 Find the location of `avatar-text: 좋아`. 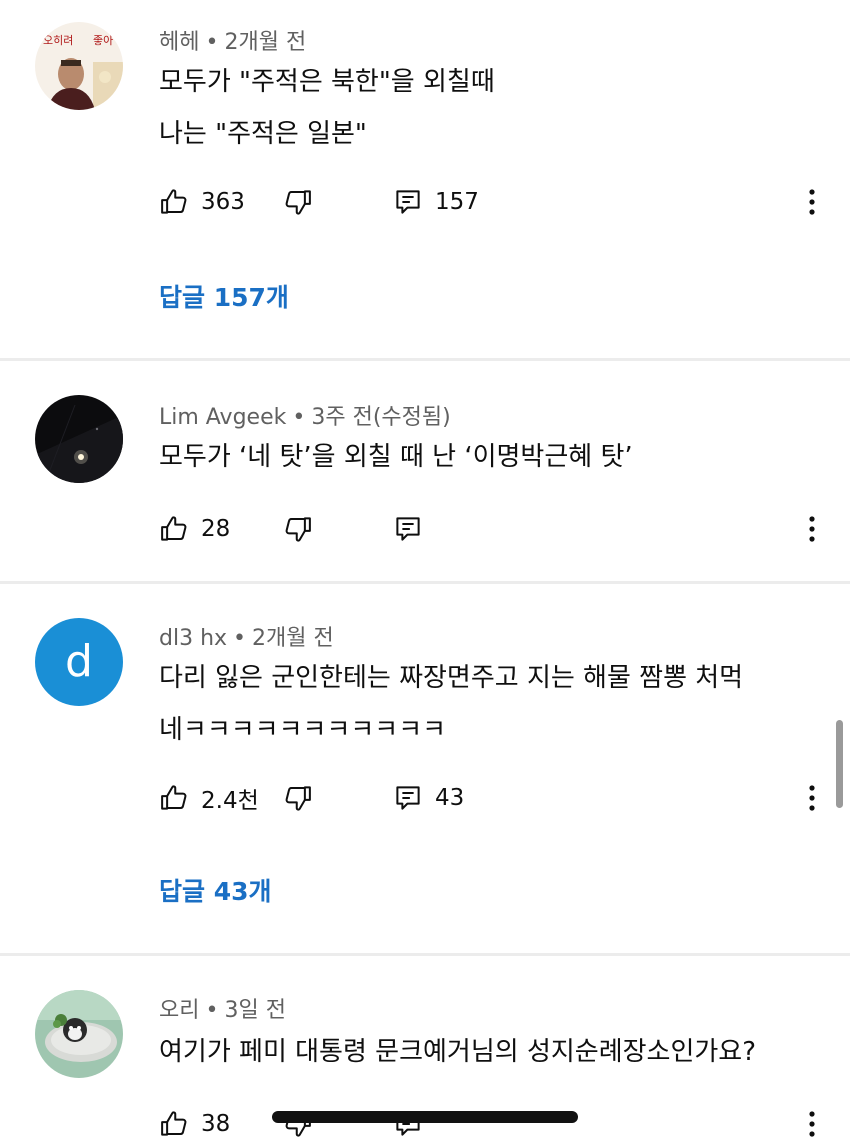

avatar-text: 좋아 is located at coordinates (103, 40).